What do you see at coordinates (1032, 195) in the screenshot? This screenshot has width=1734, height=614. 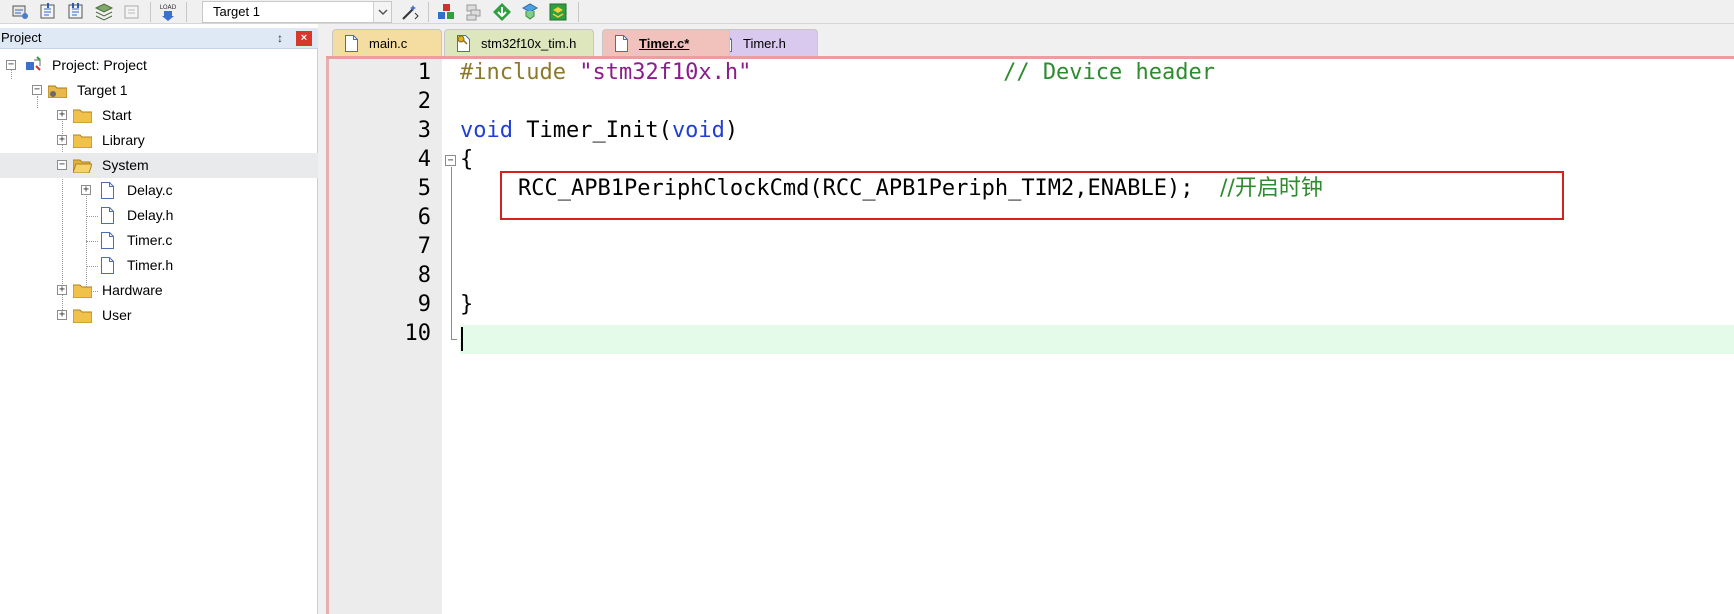 I see `annotation-highlight-box` at bounding box center [1032, 195].